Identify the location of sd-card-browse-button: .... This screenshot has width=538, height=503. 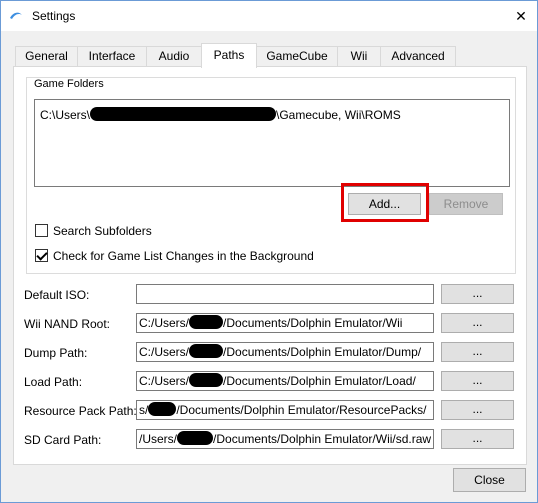
(477, 439).